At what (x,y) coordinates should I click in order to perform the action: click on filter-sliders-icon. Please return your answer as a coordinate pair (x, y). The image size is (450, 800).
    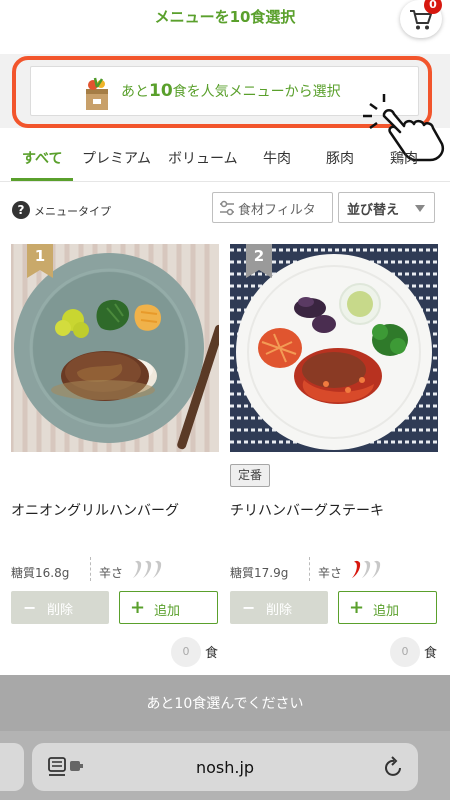
    Looking at the image, I should click on (227, 208).